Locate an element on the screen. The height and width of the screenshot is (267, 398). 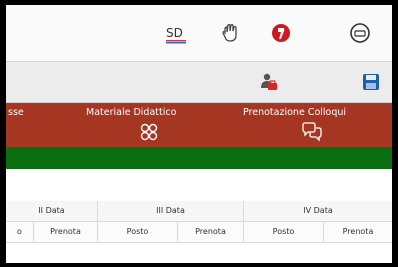
table-header-dates: II Data III Data IV Data is located at coordinates (199, 211).